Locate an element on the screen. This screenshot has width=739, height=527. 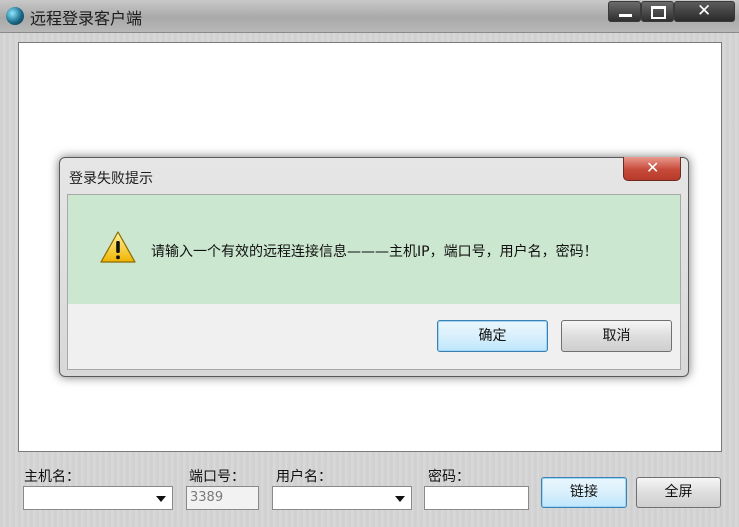
connect-button: 链接 is located at coordinates (584, 492).